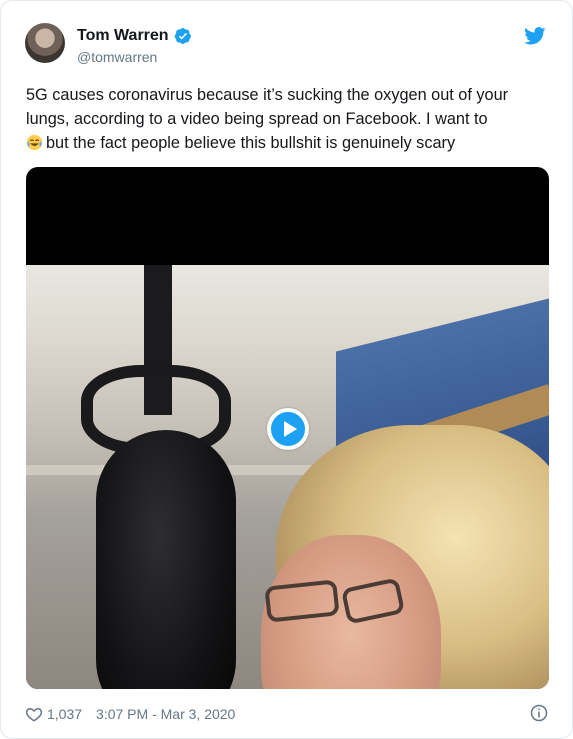  I want to click on author-handle: @tomwarren, so click(117, 57).